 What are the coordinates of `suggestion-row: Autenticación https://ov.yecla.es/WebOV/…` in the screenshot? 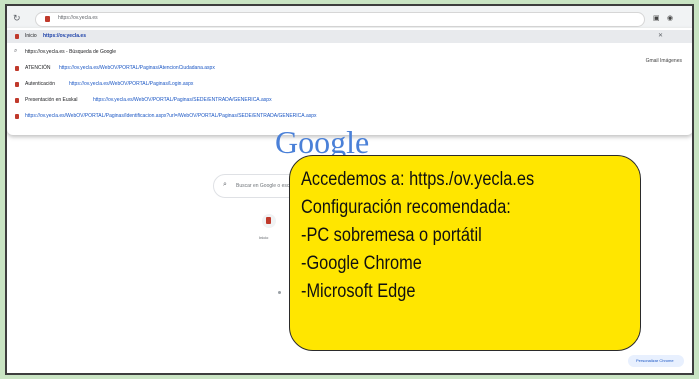 It's located at (349, 84).